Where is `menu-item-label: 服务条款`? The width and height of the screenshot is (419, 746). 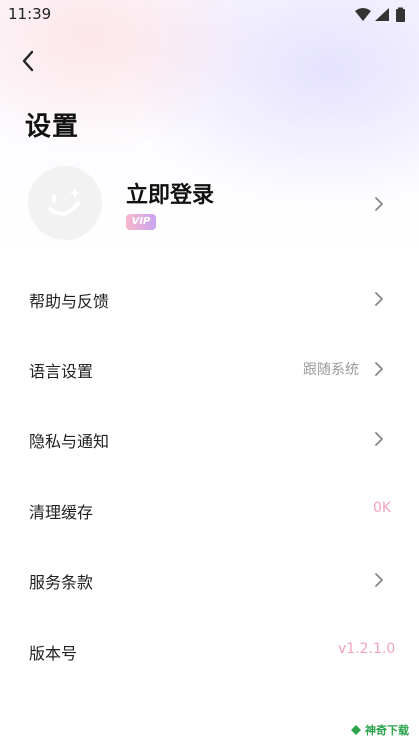
menu-item-label: 服务条款 is located at coordinates (61, 582).